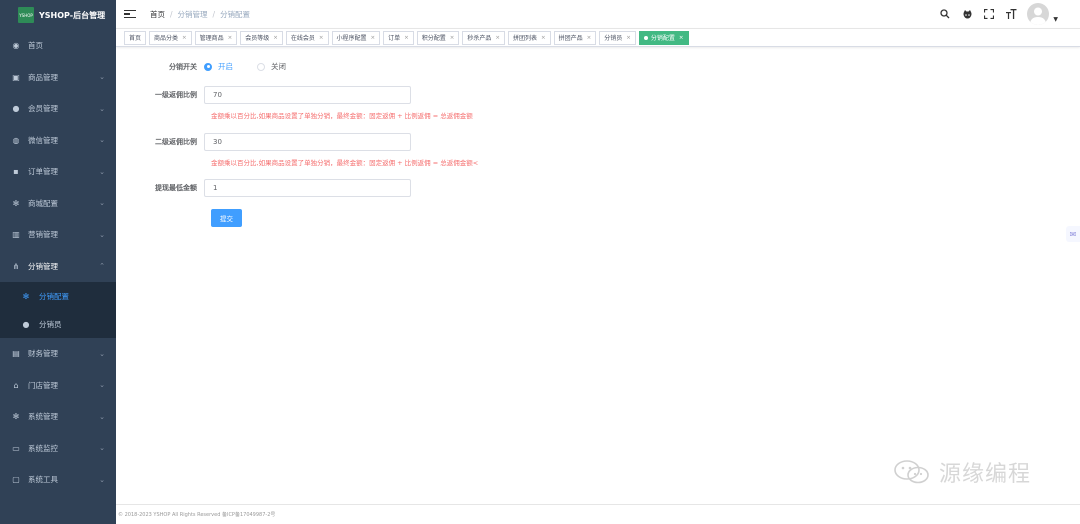 This screenshot has width=1080, height=524. I want to click on hamburger-icon, so click(130, 14).